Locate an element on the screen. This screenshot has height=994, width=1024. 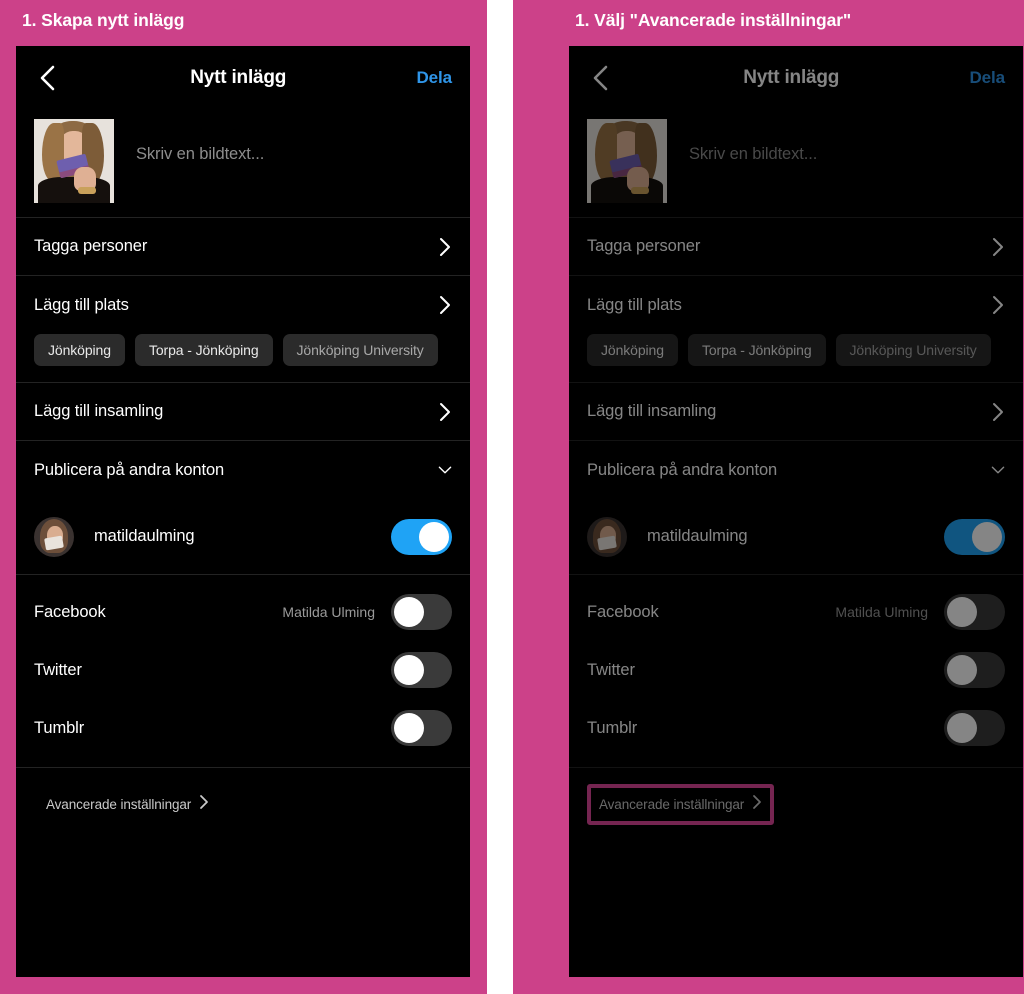
panel-heading: 1. Välj "Avancerade inställningar" is located at coordinates (713, 20).